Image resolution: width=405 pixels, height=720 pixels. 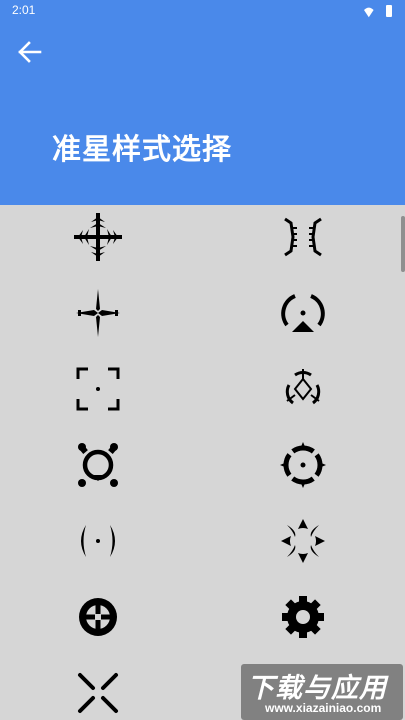 I want to click on crosshair-quad-ring-icon, so click(x=303, y=465).